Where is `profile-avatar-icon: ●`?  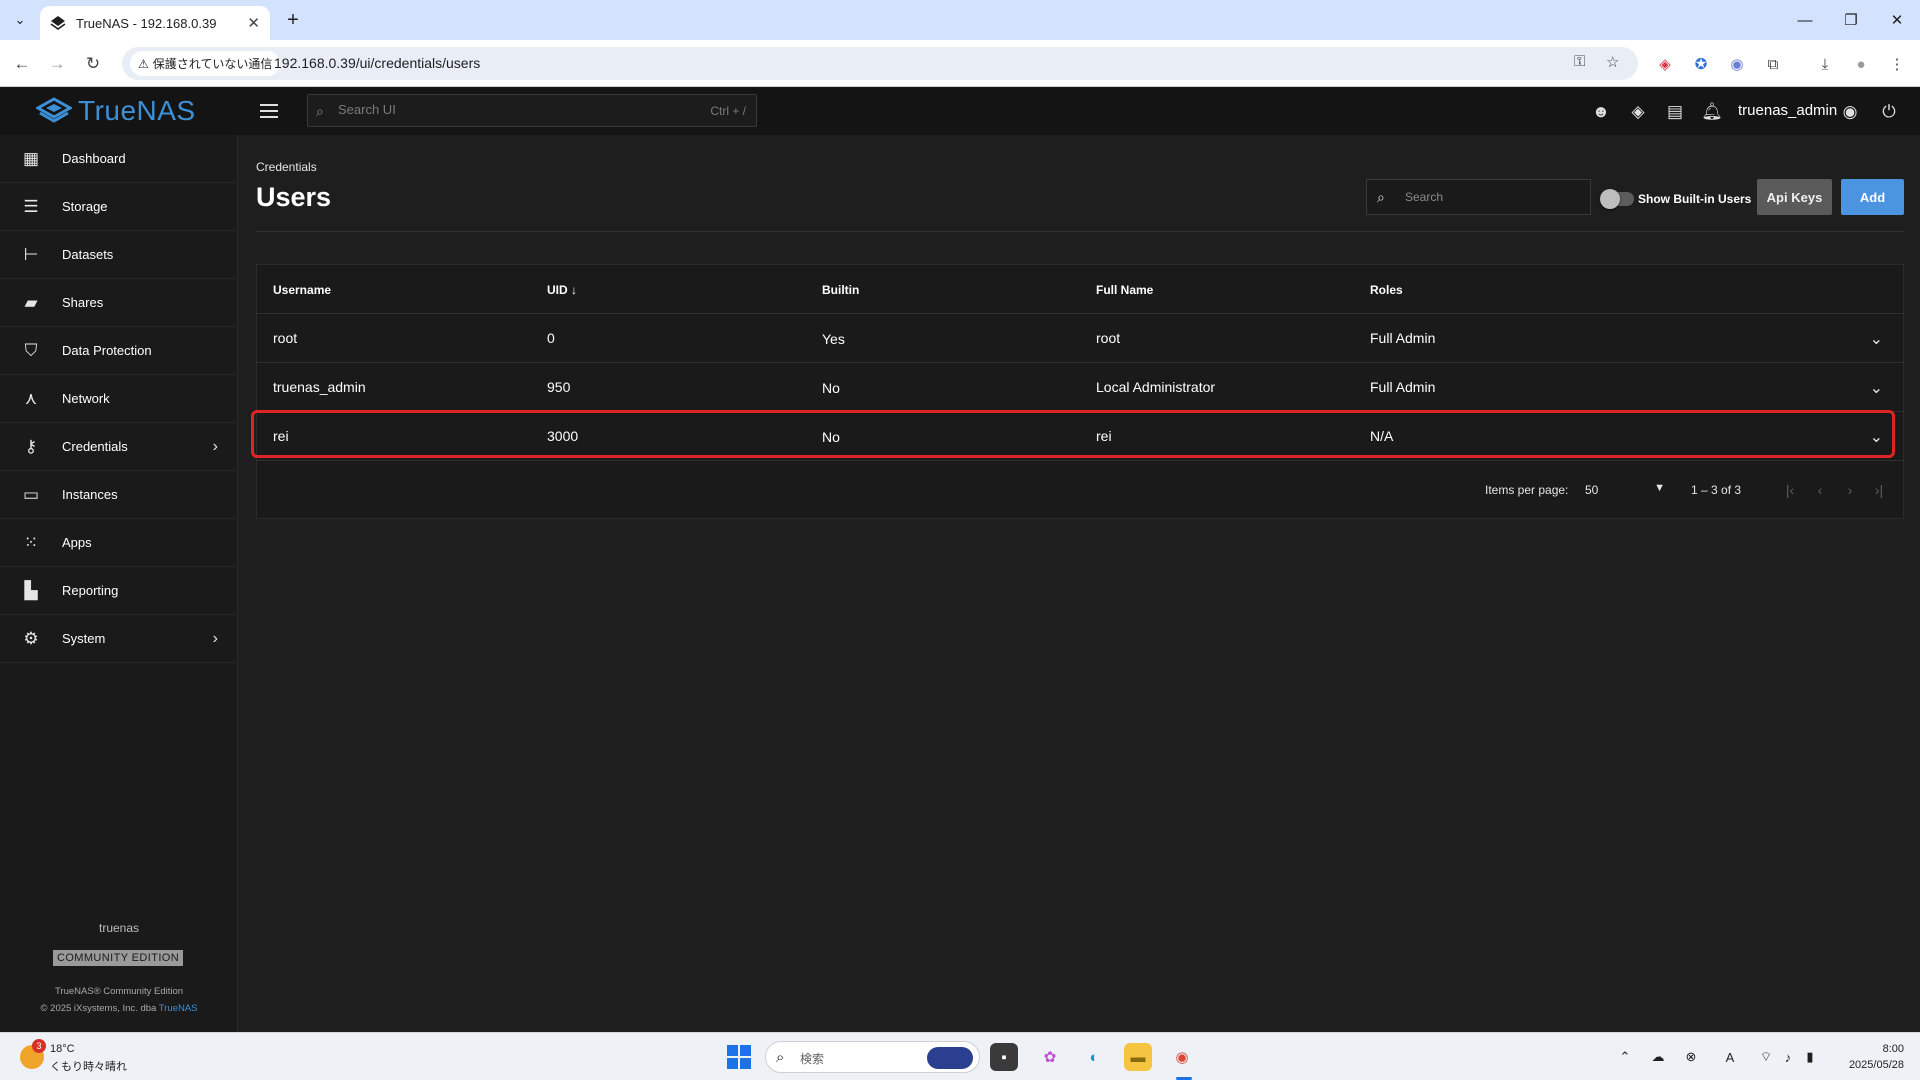 profile-avatar-icon: ● is located at coordinates (1861, 64).